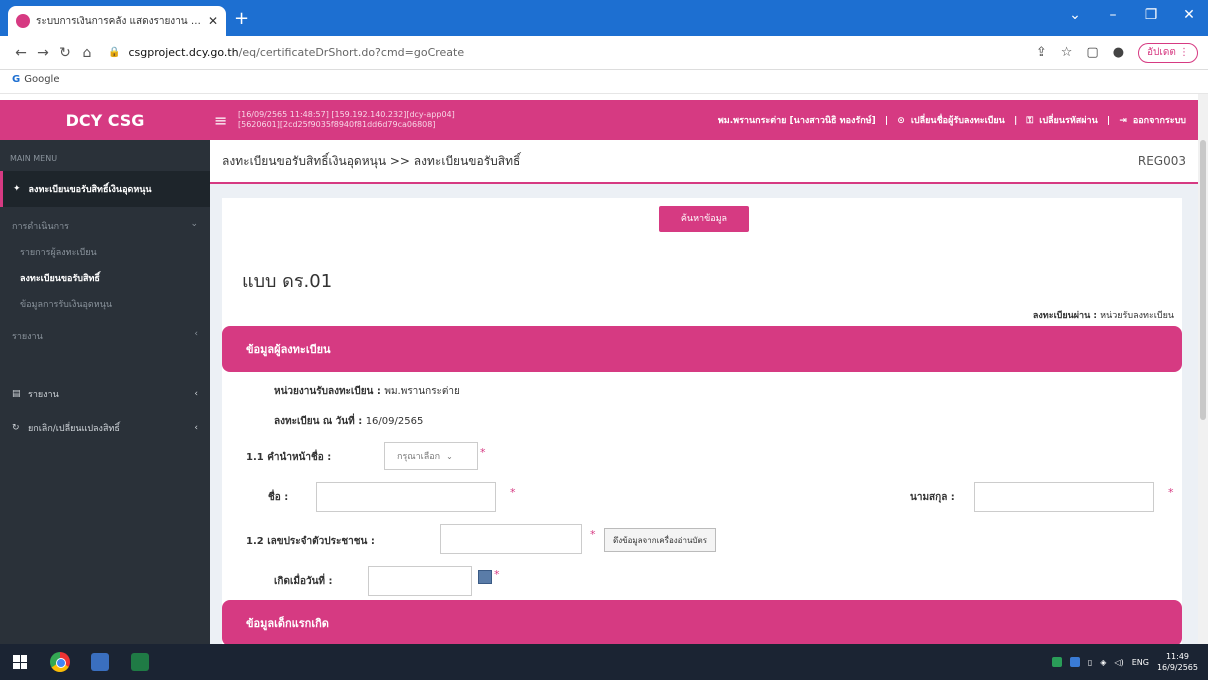 Image resolution: width=1208 pixels, height=680 pixels. What do you see at coordinates (1177, 656) in the screenshot?
I see `clock-time: 11:49` at bounding box center [1177, 656].